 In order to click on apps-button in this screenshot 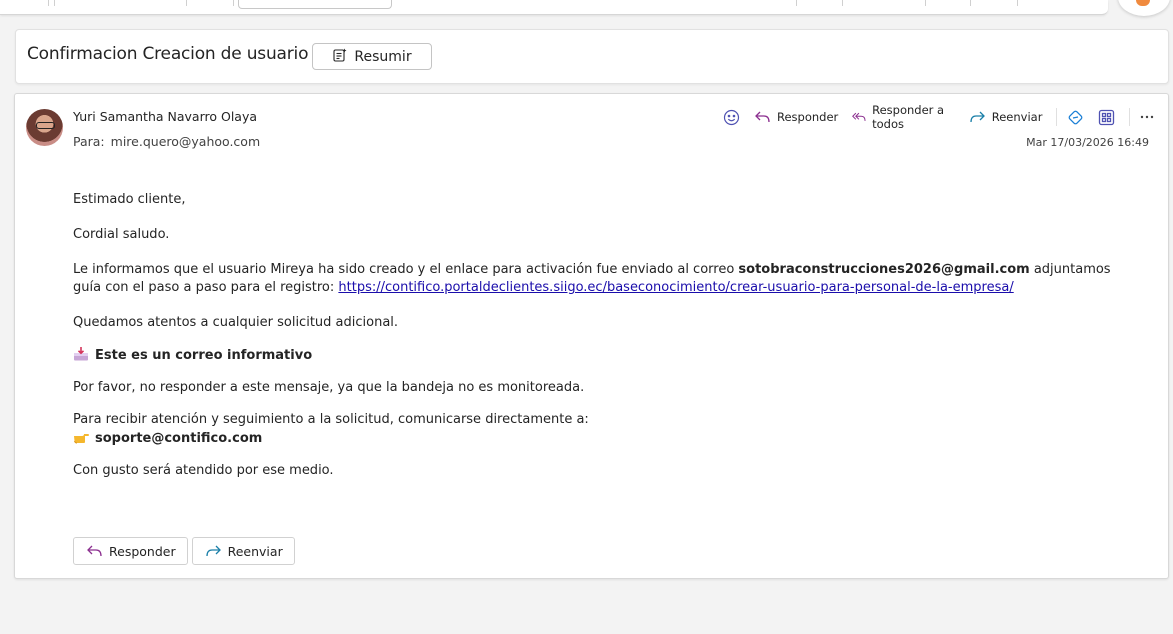, I will do `click(1106, 117)`.